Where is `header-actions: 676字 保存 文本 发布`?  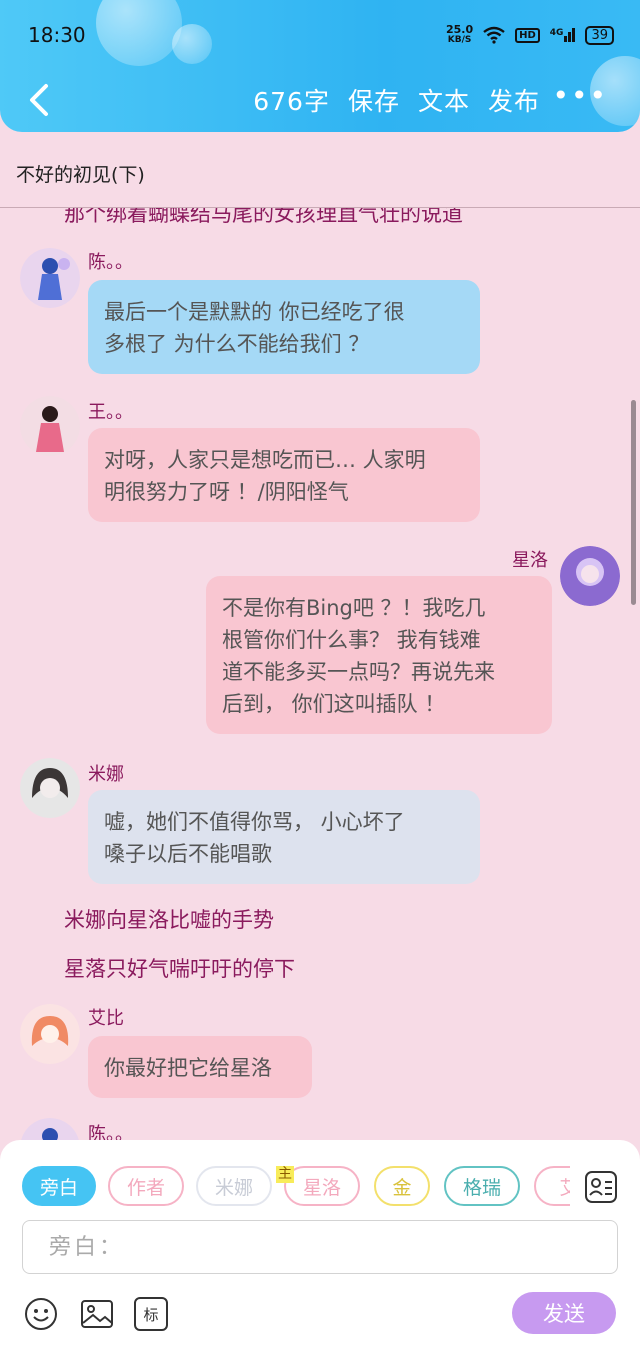 header-actions: 676字 保存 文本 发布 is located at coordinates (396, 100).